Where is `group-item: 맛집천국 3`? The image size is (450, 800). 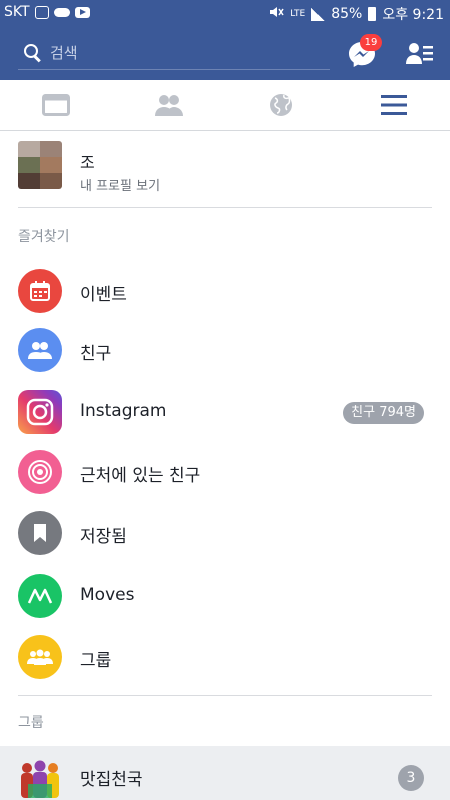
group-item: 맛집천국 3 is located at coordinates (225, 773).